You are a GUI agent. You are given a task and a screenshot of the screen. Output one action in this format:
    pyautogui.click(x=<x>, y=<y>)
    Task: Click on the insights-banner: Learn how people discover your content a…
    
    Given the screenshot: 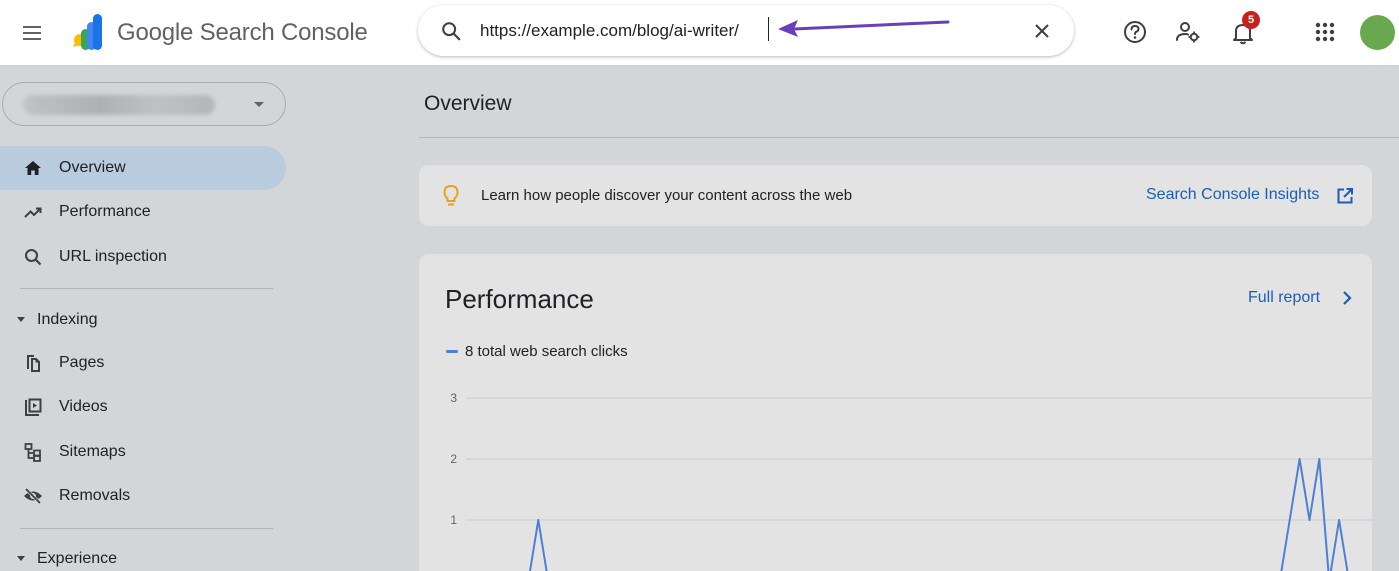 What is the action you would take?
    pyautogui.click(x=895, y=195)
    